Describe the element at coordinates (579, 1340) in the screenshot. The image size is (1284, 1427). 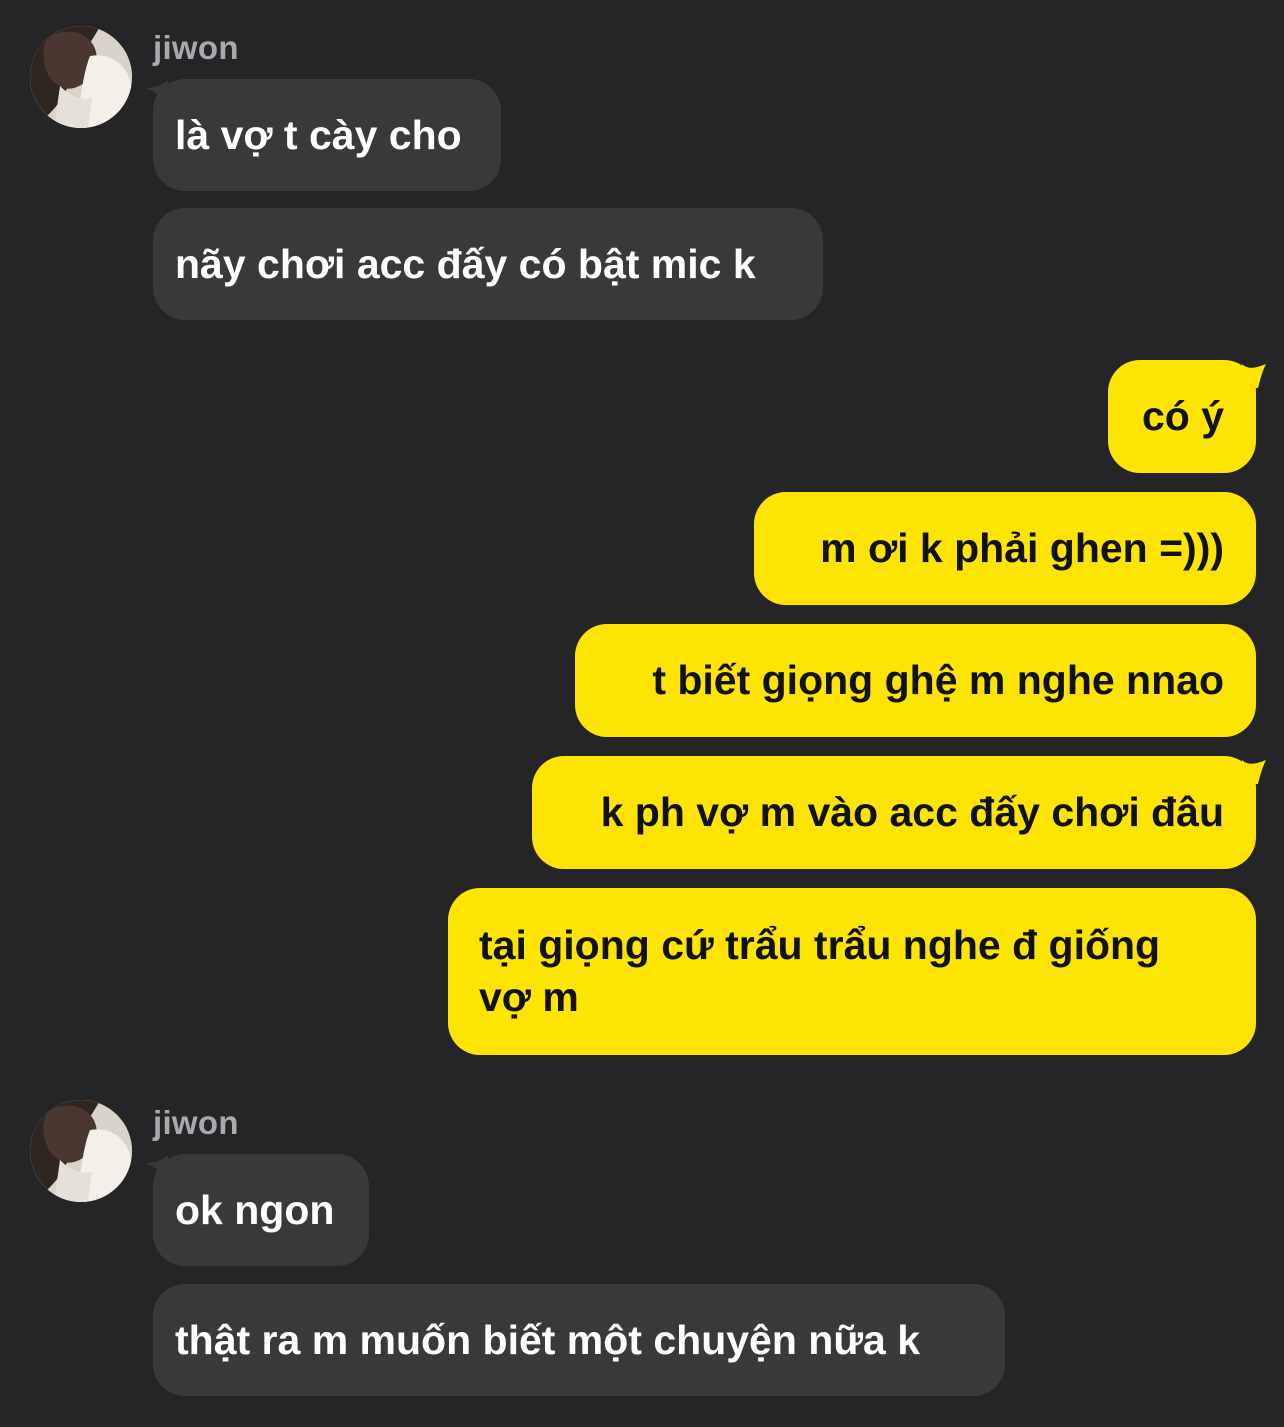
I see `incoming-message: thật ra m muốn biết một chuyện nữa k` at that location.